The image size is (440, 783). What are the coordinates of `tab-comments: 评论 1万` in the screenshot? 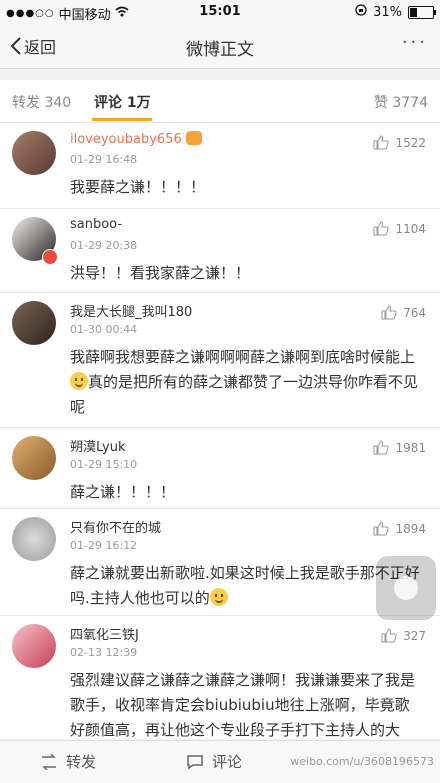 It's located at (122, 102).